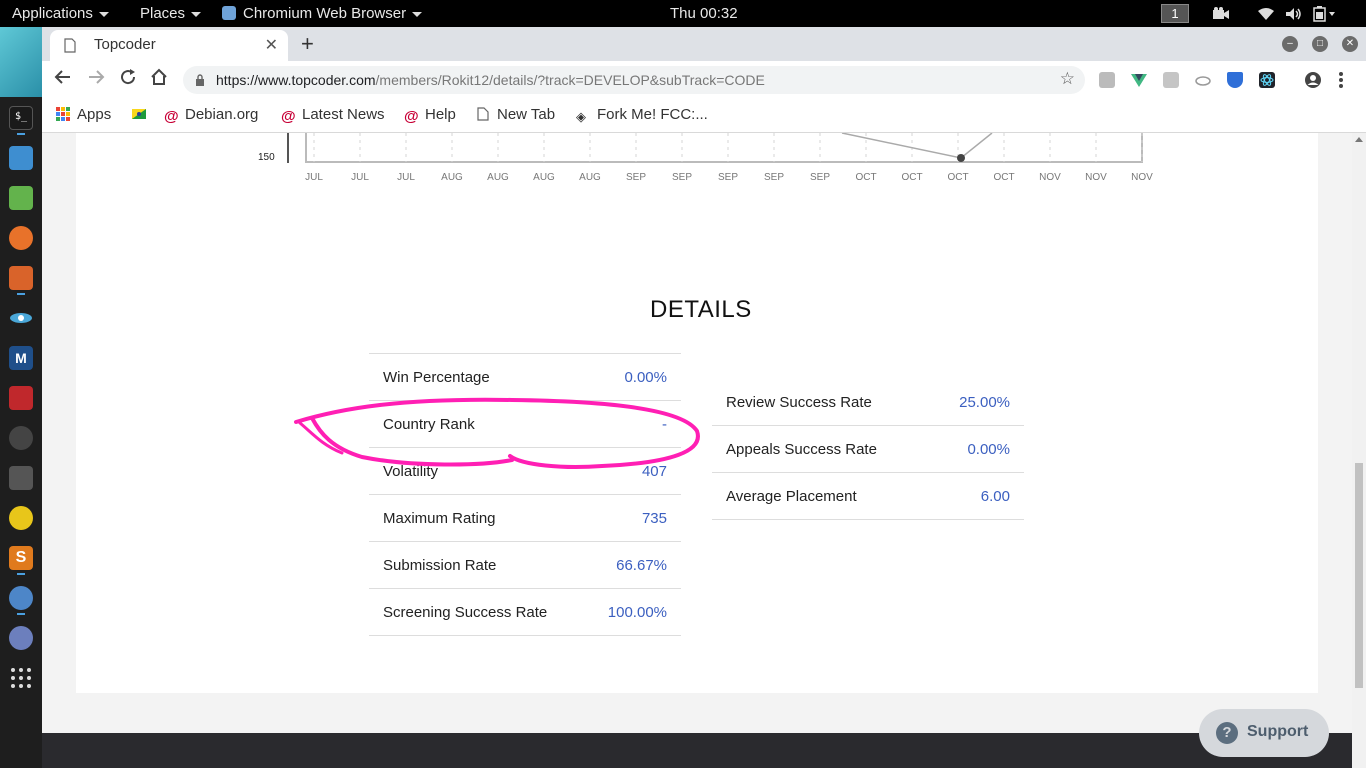 The height and width of the screenshot is (768, 1366). Describe the element at coordinates (21, 398) in the screenshot. I see `cherrytree-icon` at that location.